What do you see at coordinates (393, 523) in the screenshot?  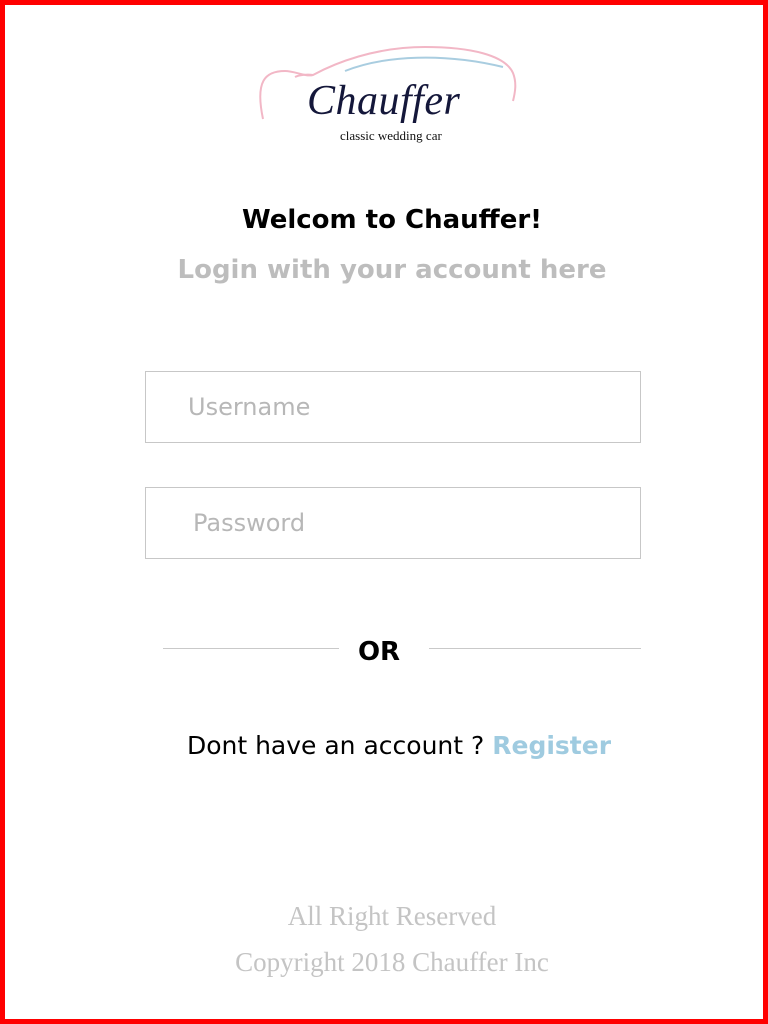 I see `password-input` at bounding box center [393, 523].